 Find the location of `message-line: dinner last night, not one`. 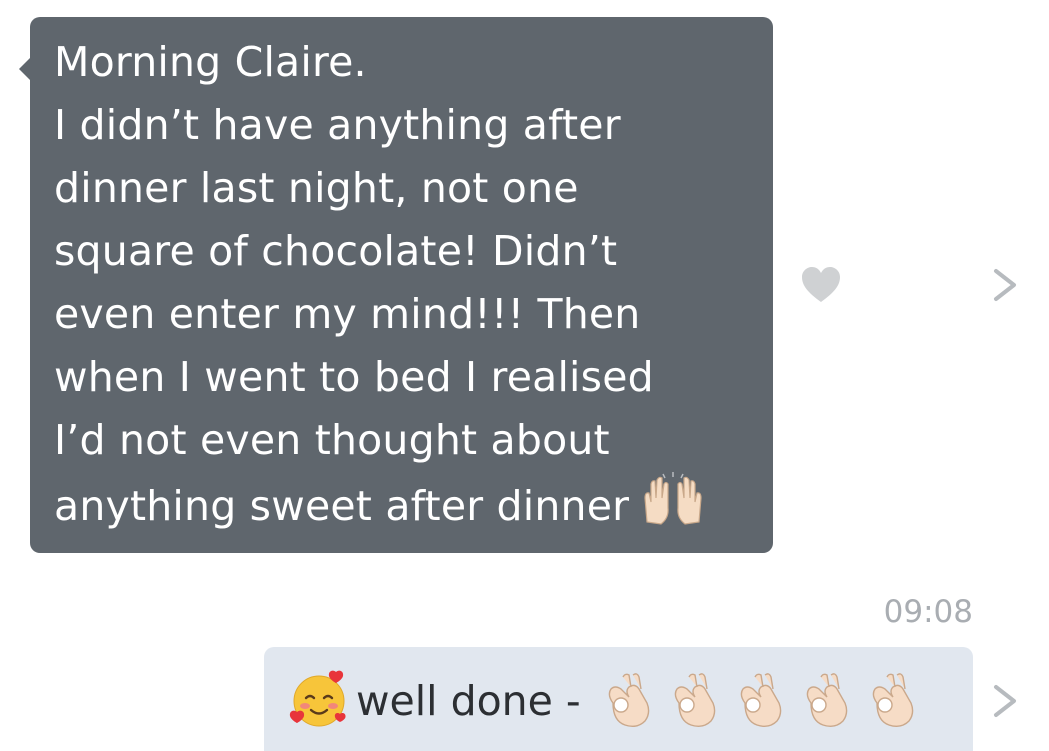

message-line: dinner last night, not one is located at coordinates (316, 188).